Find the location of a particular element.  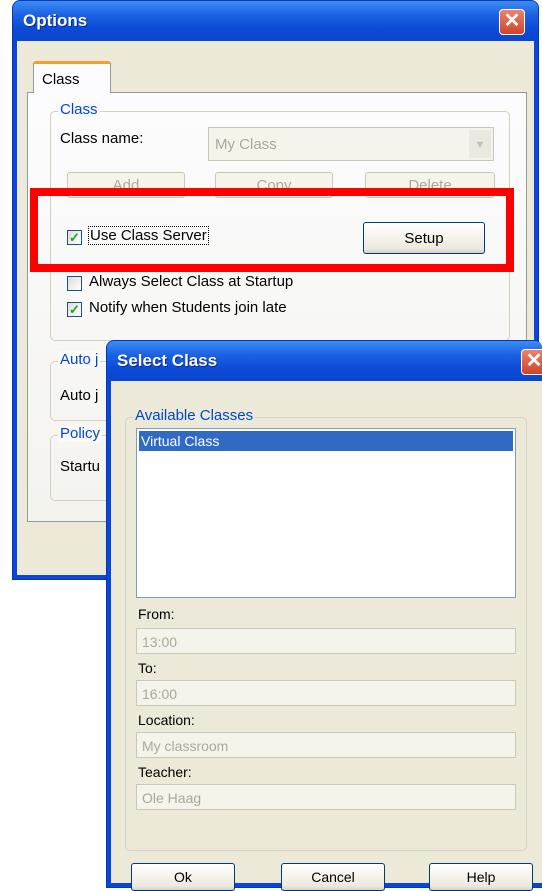

policy-startup-label: Startu is located at coordinates (80, 466).